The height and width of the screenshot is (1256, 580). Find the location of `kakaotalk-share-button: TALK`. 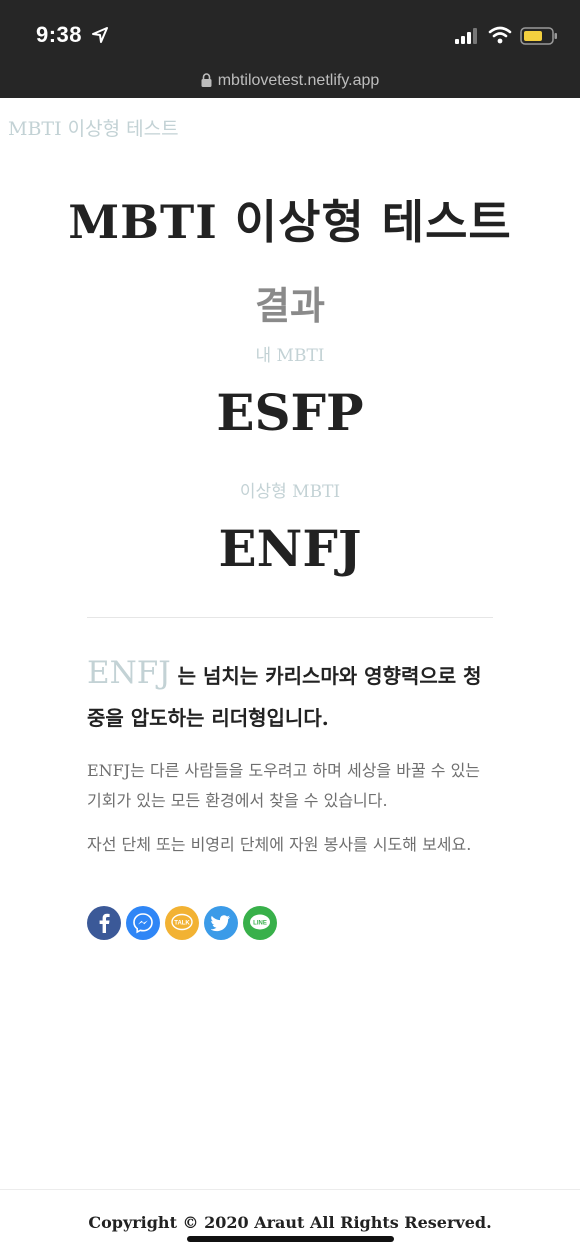

kakaotalk-share-button: TALK is located at coordinates (182, 923).